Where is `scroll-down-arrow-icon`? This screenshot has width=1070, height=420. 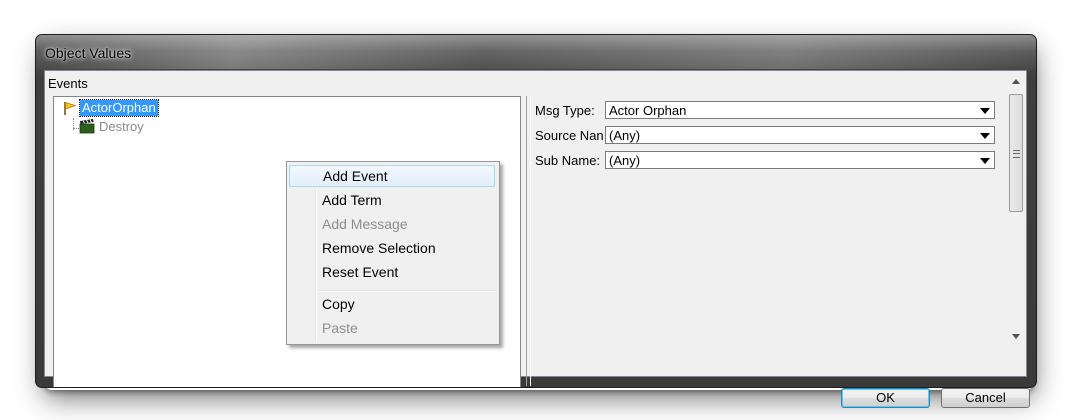 scroll-down-arrow-icon is located at coordinates (1016, 336).